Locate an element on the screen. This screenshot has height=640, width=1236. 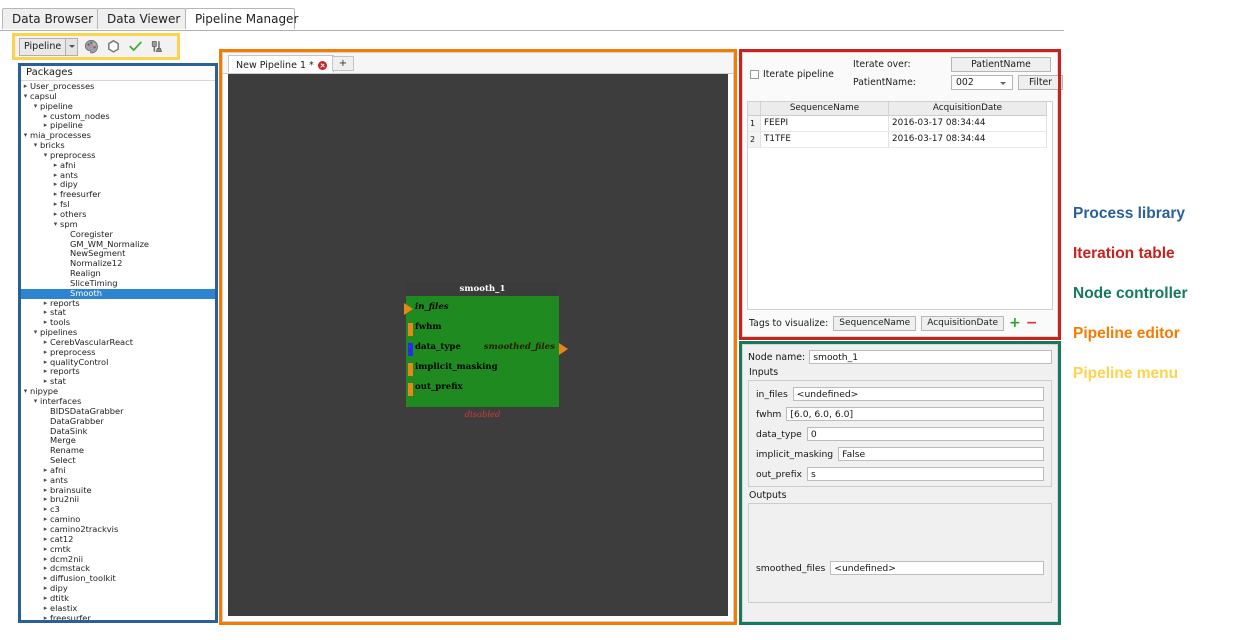
node-input-implicit-masking: implicit_masking is located at coordinates (482, 370).